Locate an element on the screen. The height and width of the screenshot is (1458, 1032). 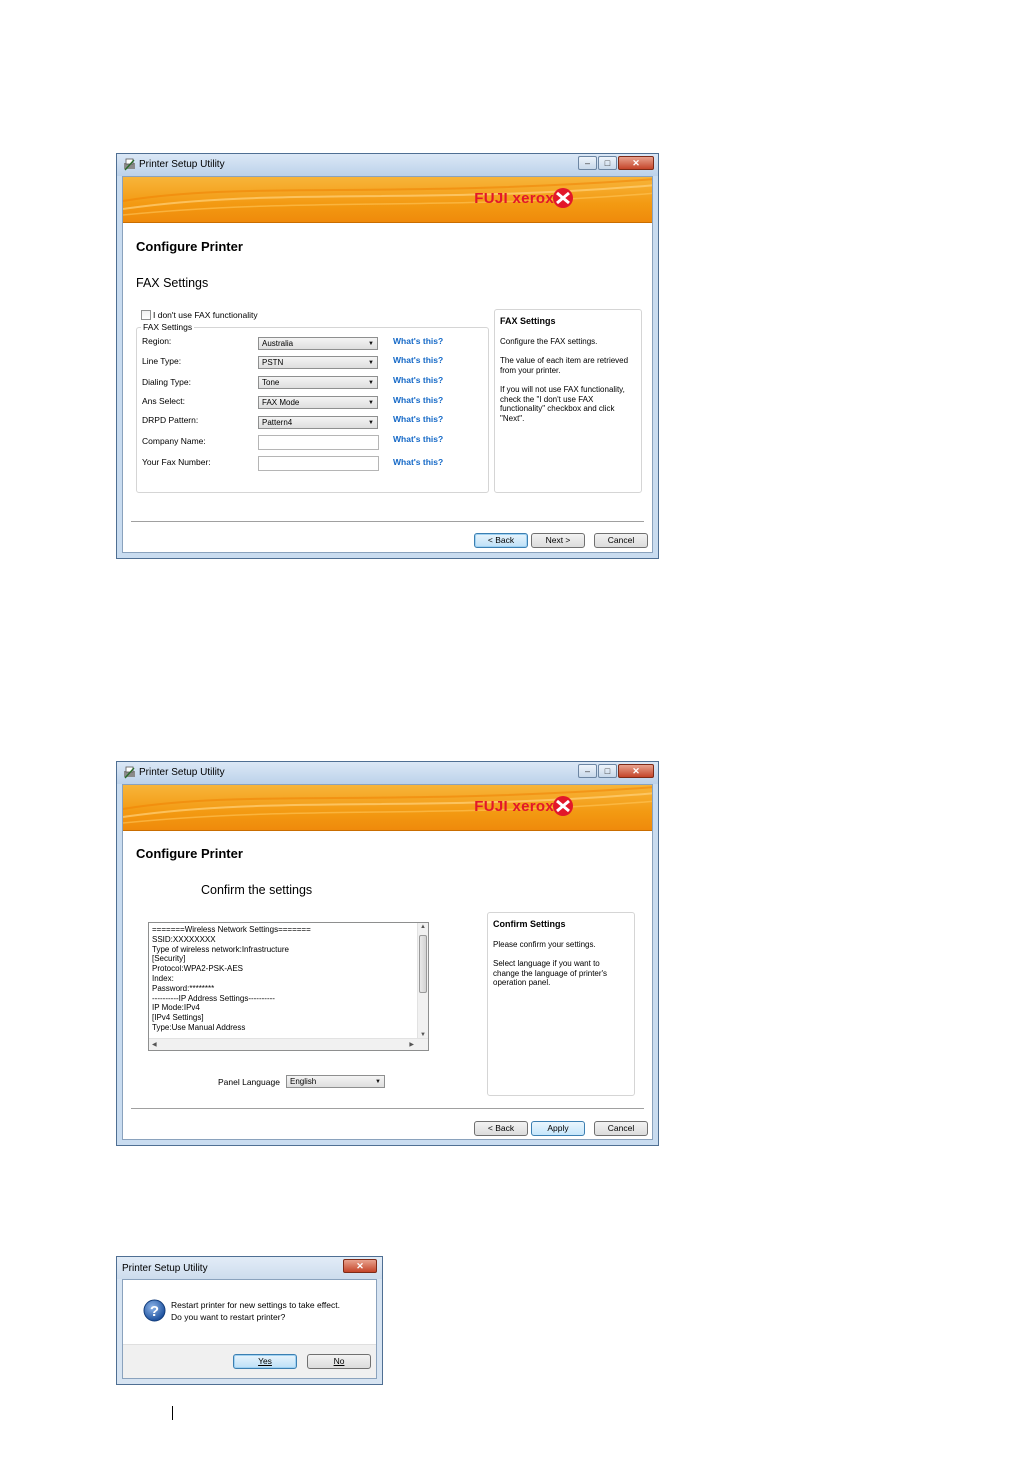
no-fax-checkbox is located at coordinates (146, 315).